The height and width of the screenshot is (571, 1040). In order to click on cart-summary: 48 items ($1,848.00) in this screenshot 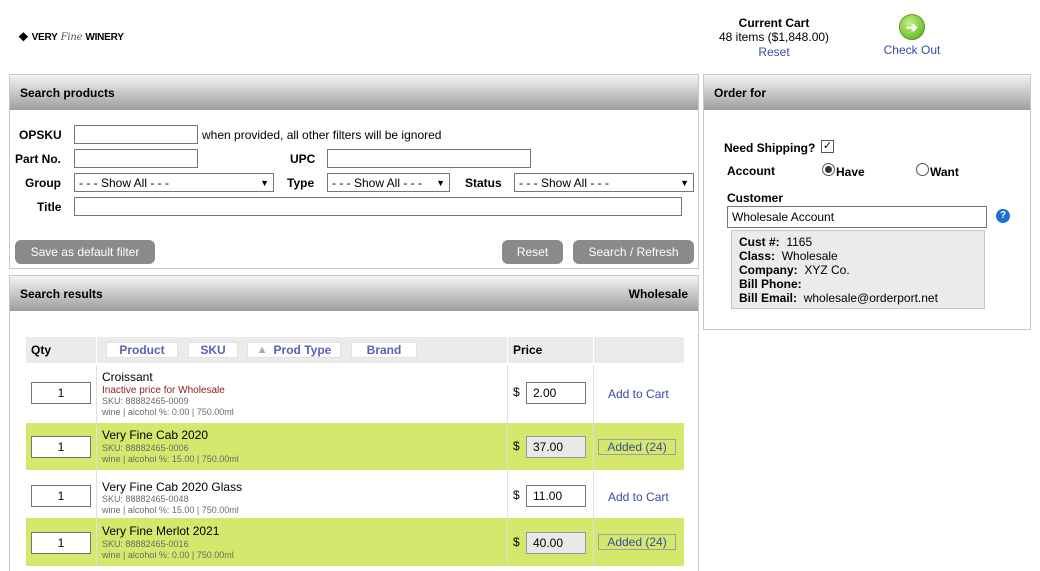, I will do `click(774, 37)`.